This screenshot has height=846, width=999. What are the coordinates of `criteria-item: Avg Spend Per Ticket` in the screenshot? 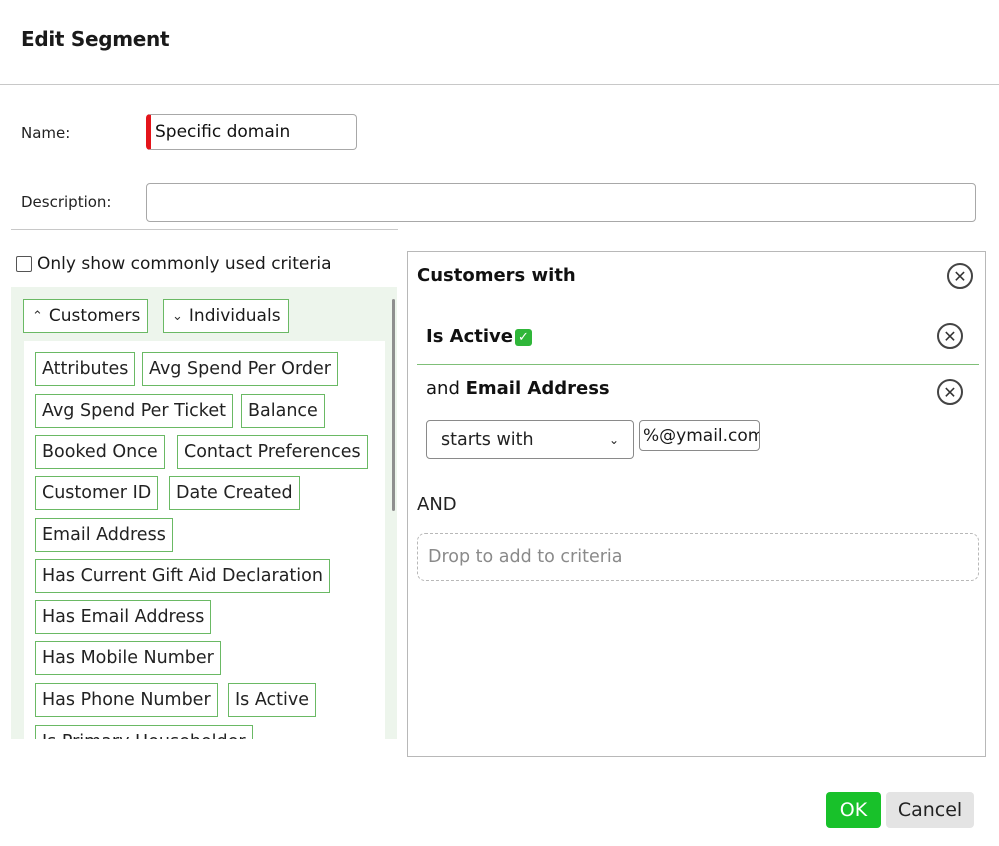 It's located at (134, 411).